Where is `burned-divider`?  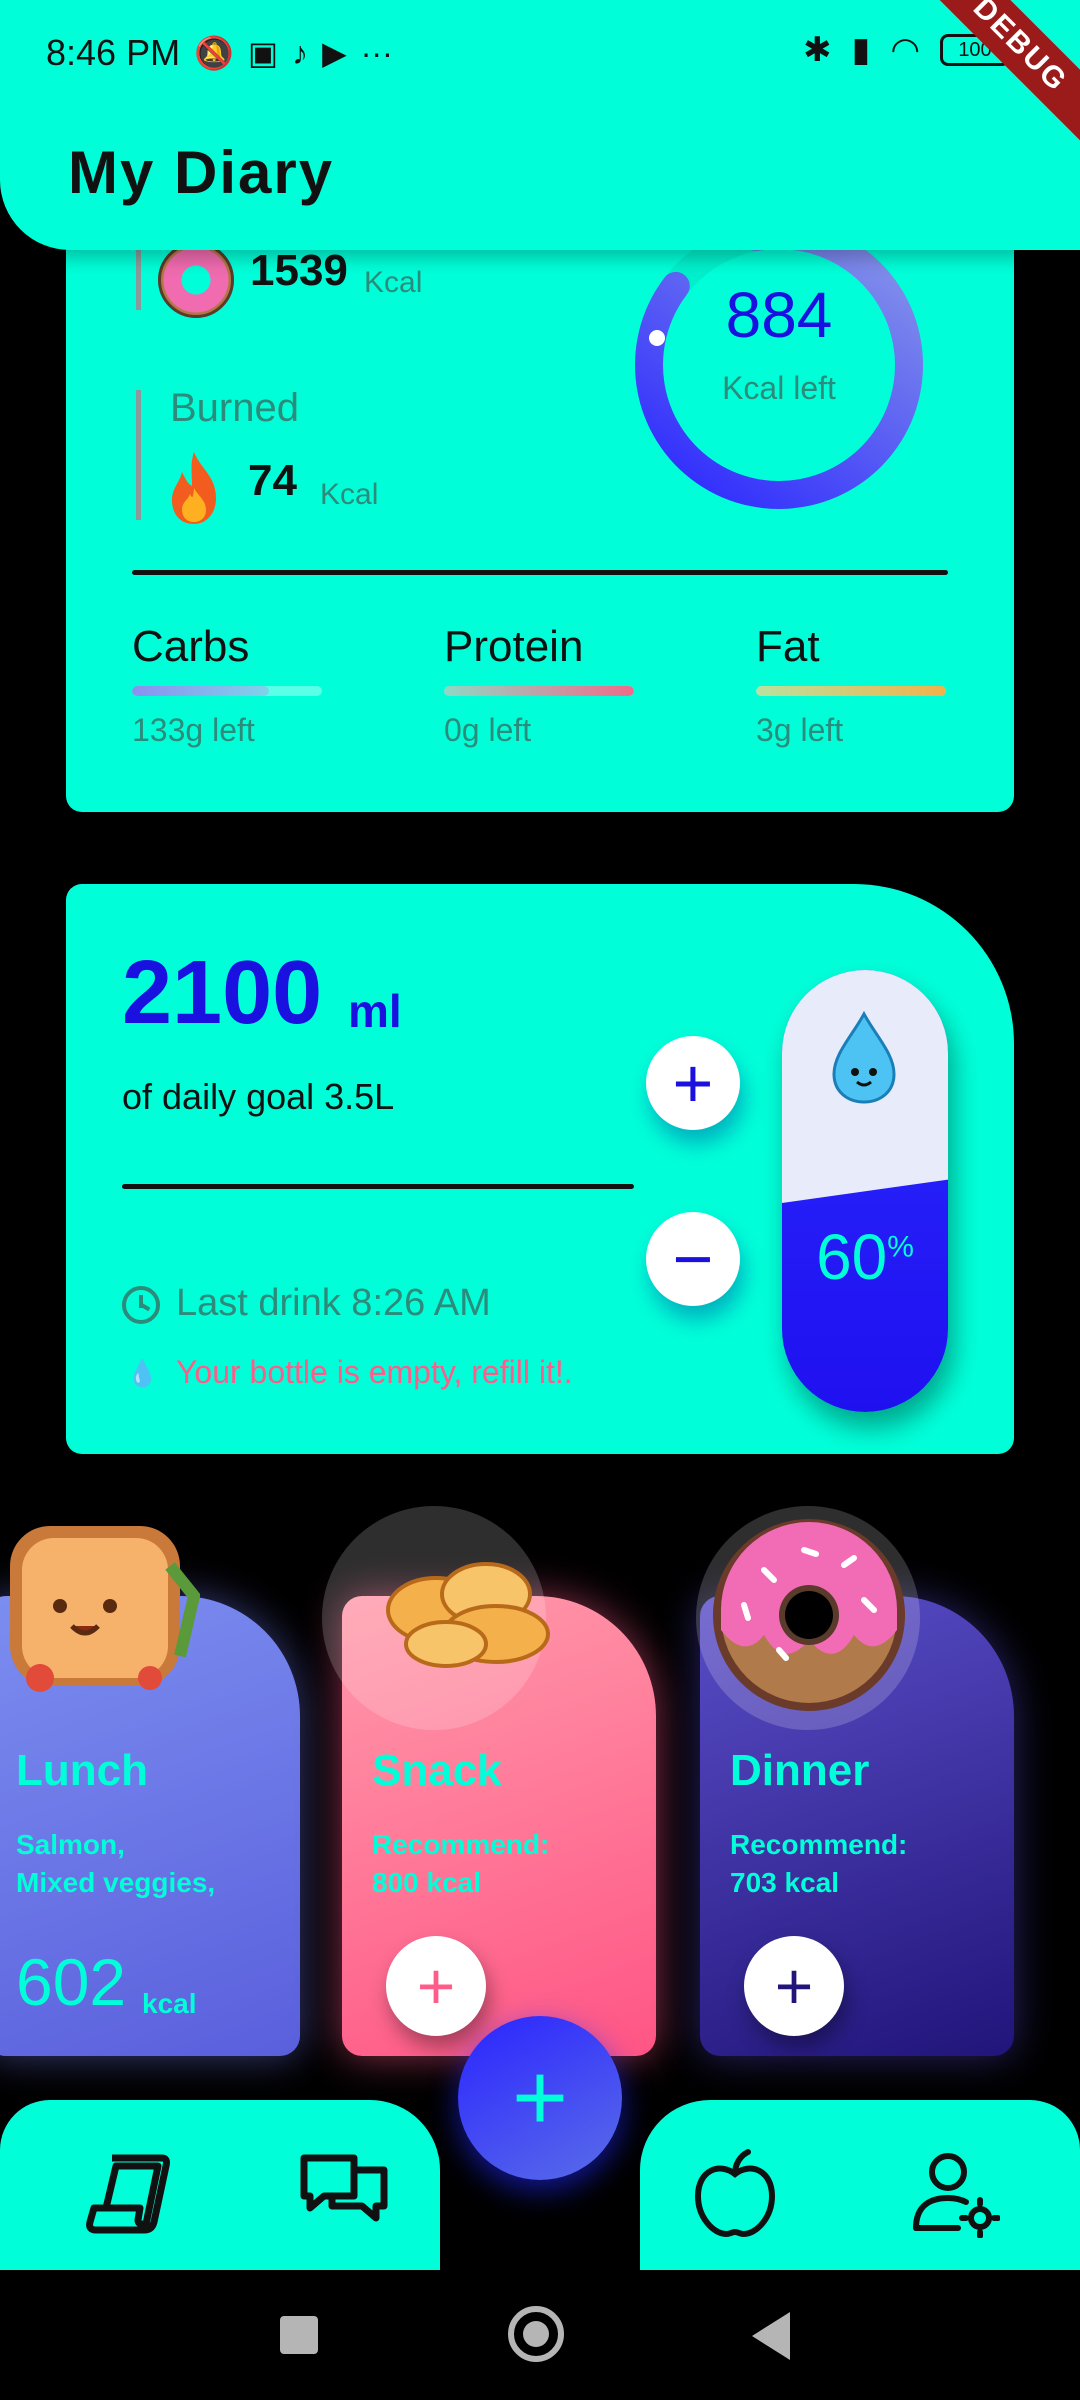
burned-divider is located at coordinates (138, 455).